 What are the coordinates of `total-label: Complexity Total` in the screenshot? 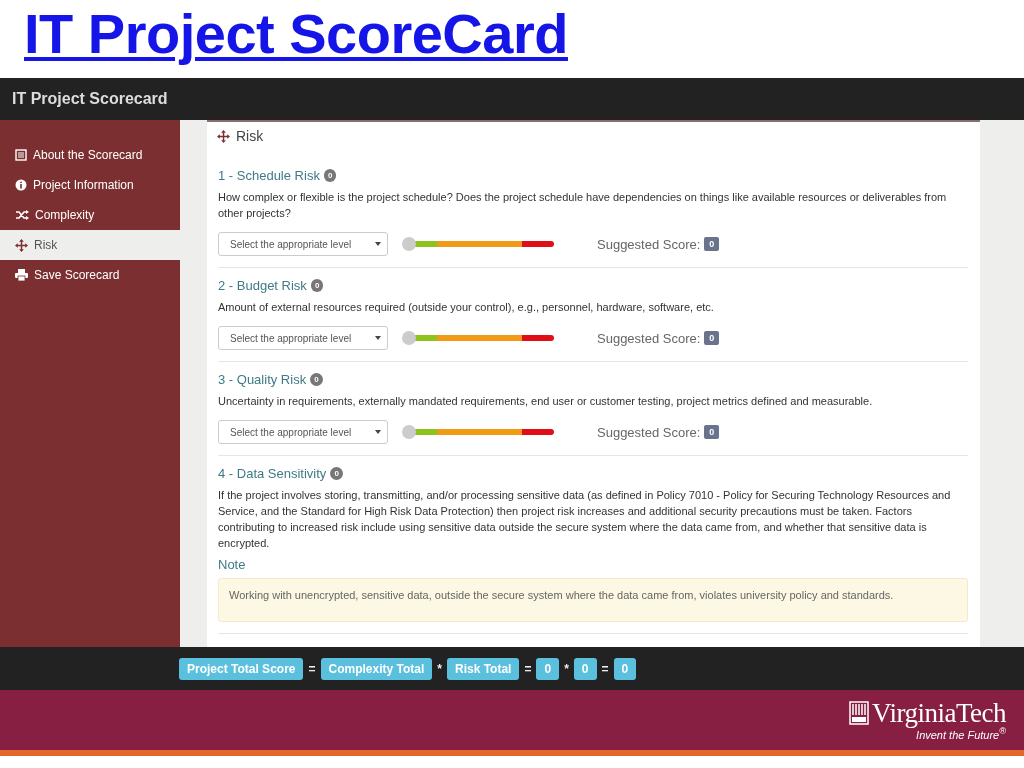 It's located at (376, 668).